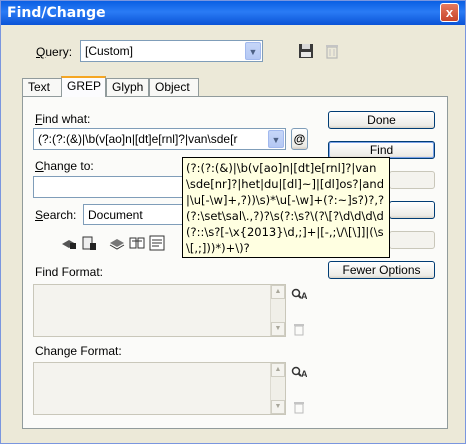 This screenshot has height=444, width=466. What do you see at coordinates (381, 120) in the screenshot?
I see `done-button: Done` at bounding box center [381, 120].